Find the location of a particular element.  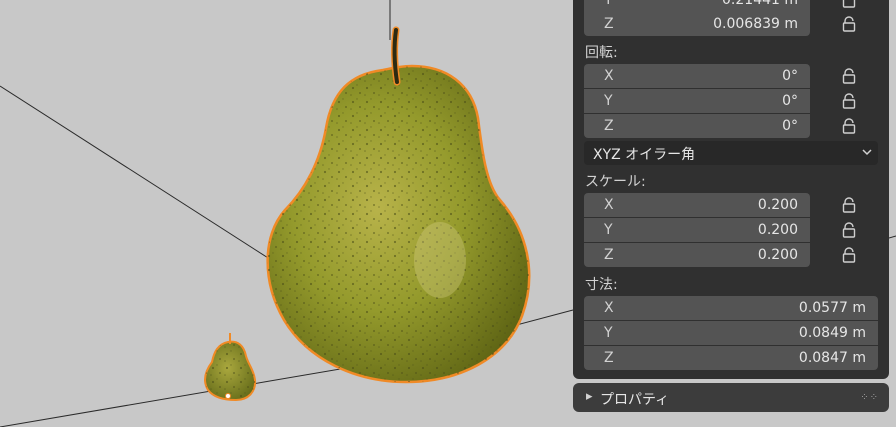

scale-y-field: Y 0.200 is located at coordinates (697, 230).